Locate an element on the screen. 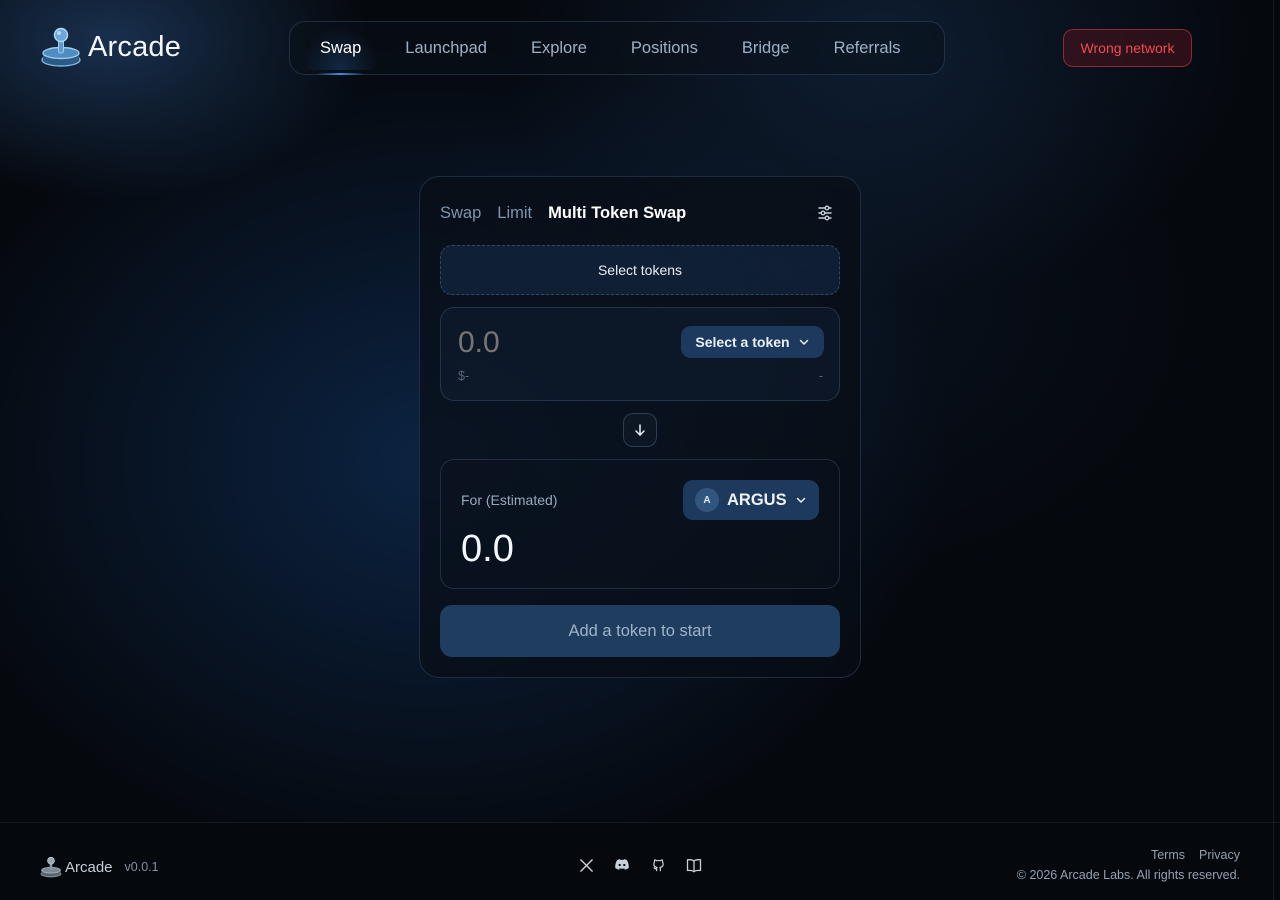  tab-limit: Limit is located at coordinates (514, 213).